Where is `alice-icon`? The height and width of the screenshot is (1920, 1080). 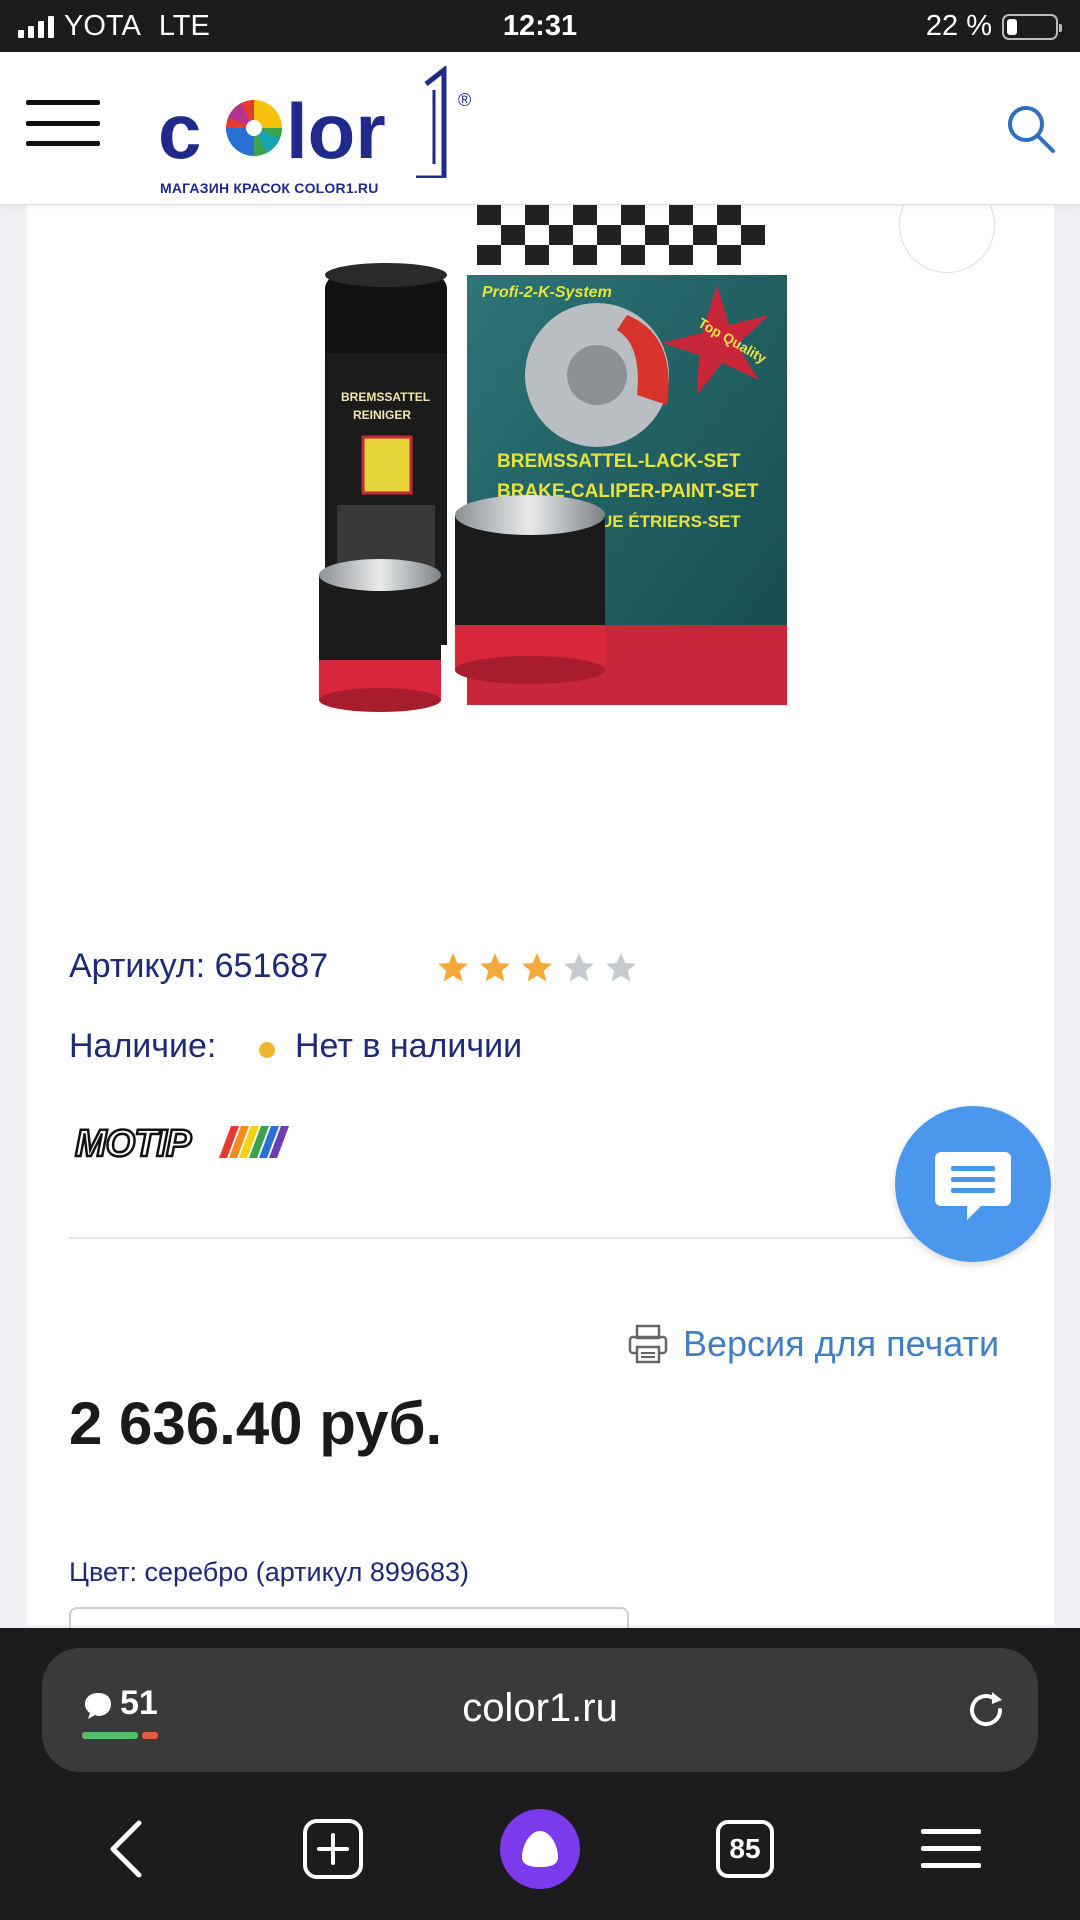
alice-icon is located at coordinates (540, 1849).